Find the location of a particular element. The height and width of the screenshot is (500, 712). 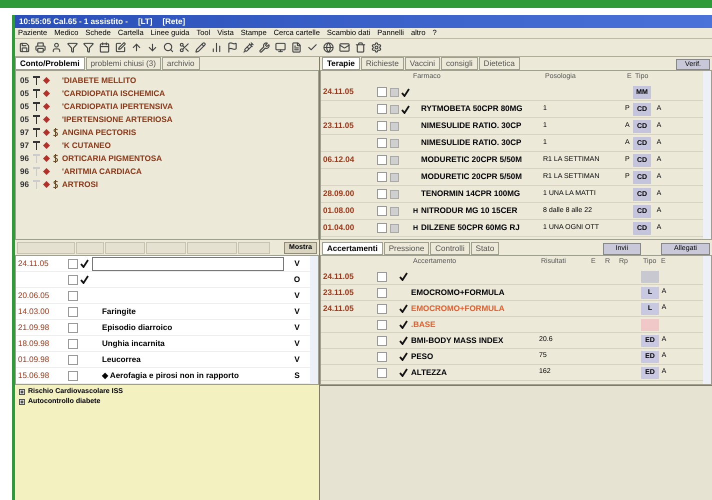

settings-icon is located at coordinates (376, 47).